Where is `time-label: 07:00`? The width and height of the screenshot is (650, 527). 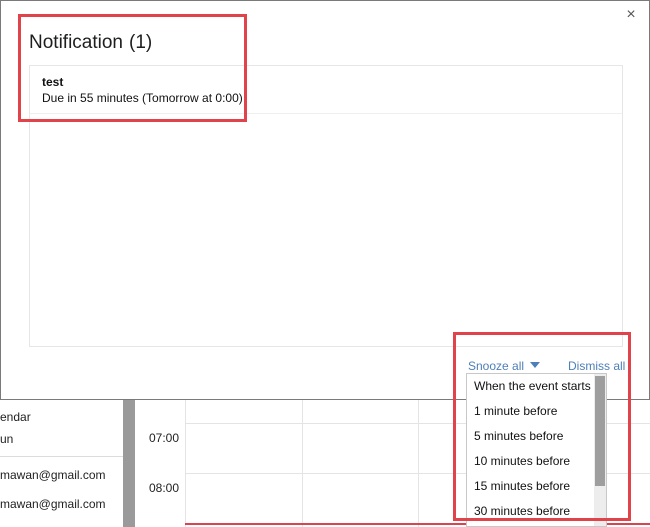
time-label: 07:00 is located at coordinates (164, 438).